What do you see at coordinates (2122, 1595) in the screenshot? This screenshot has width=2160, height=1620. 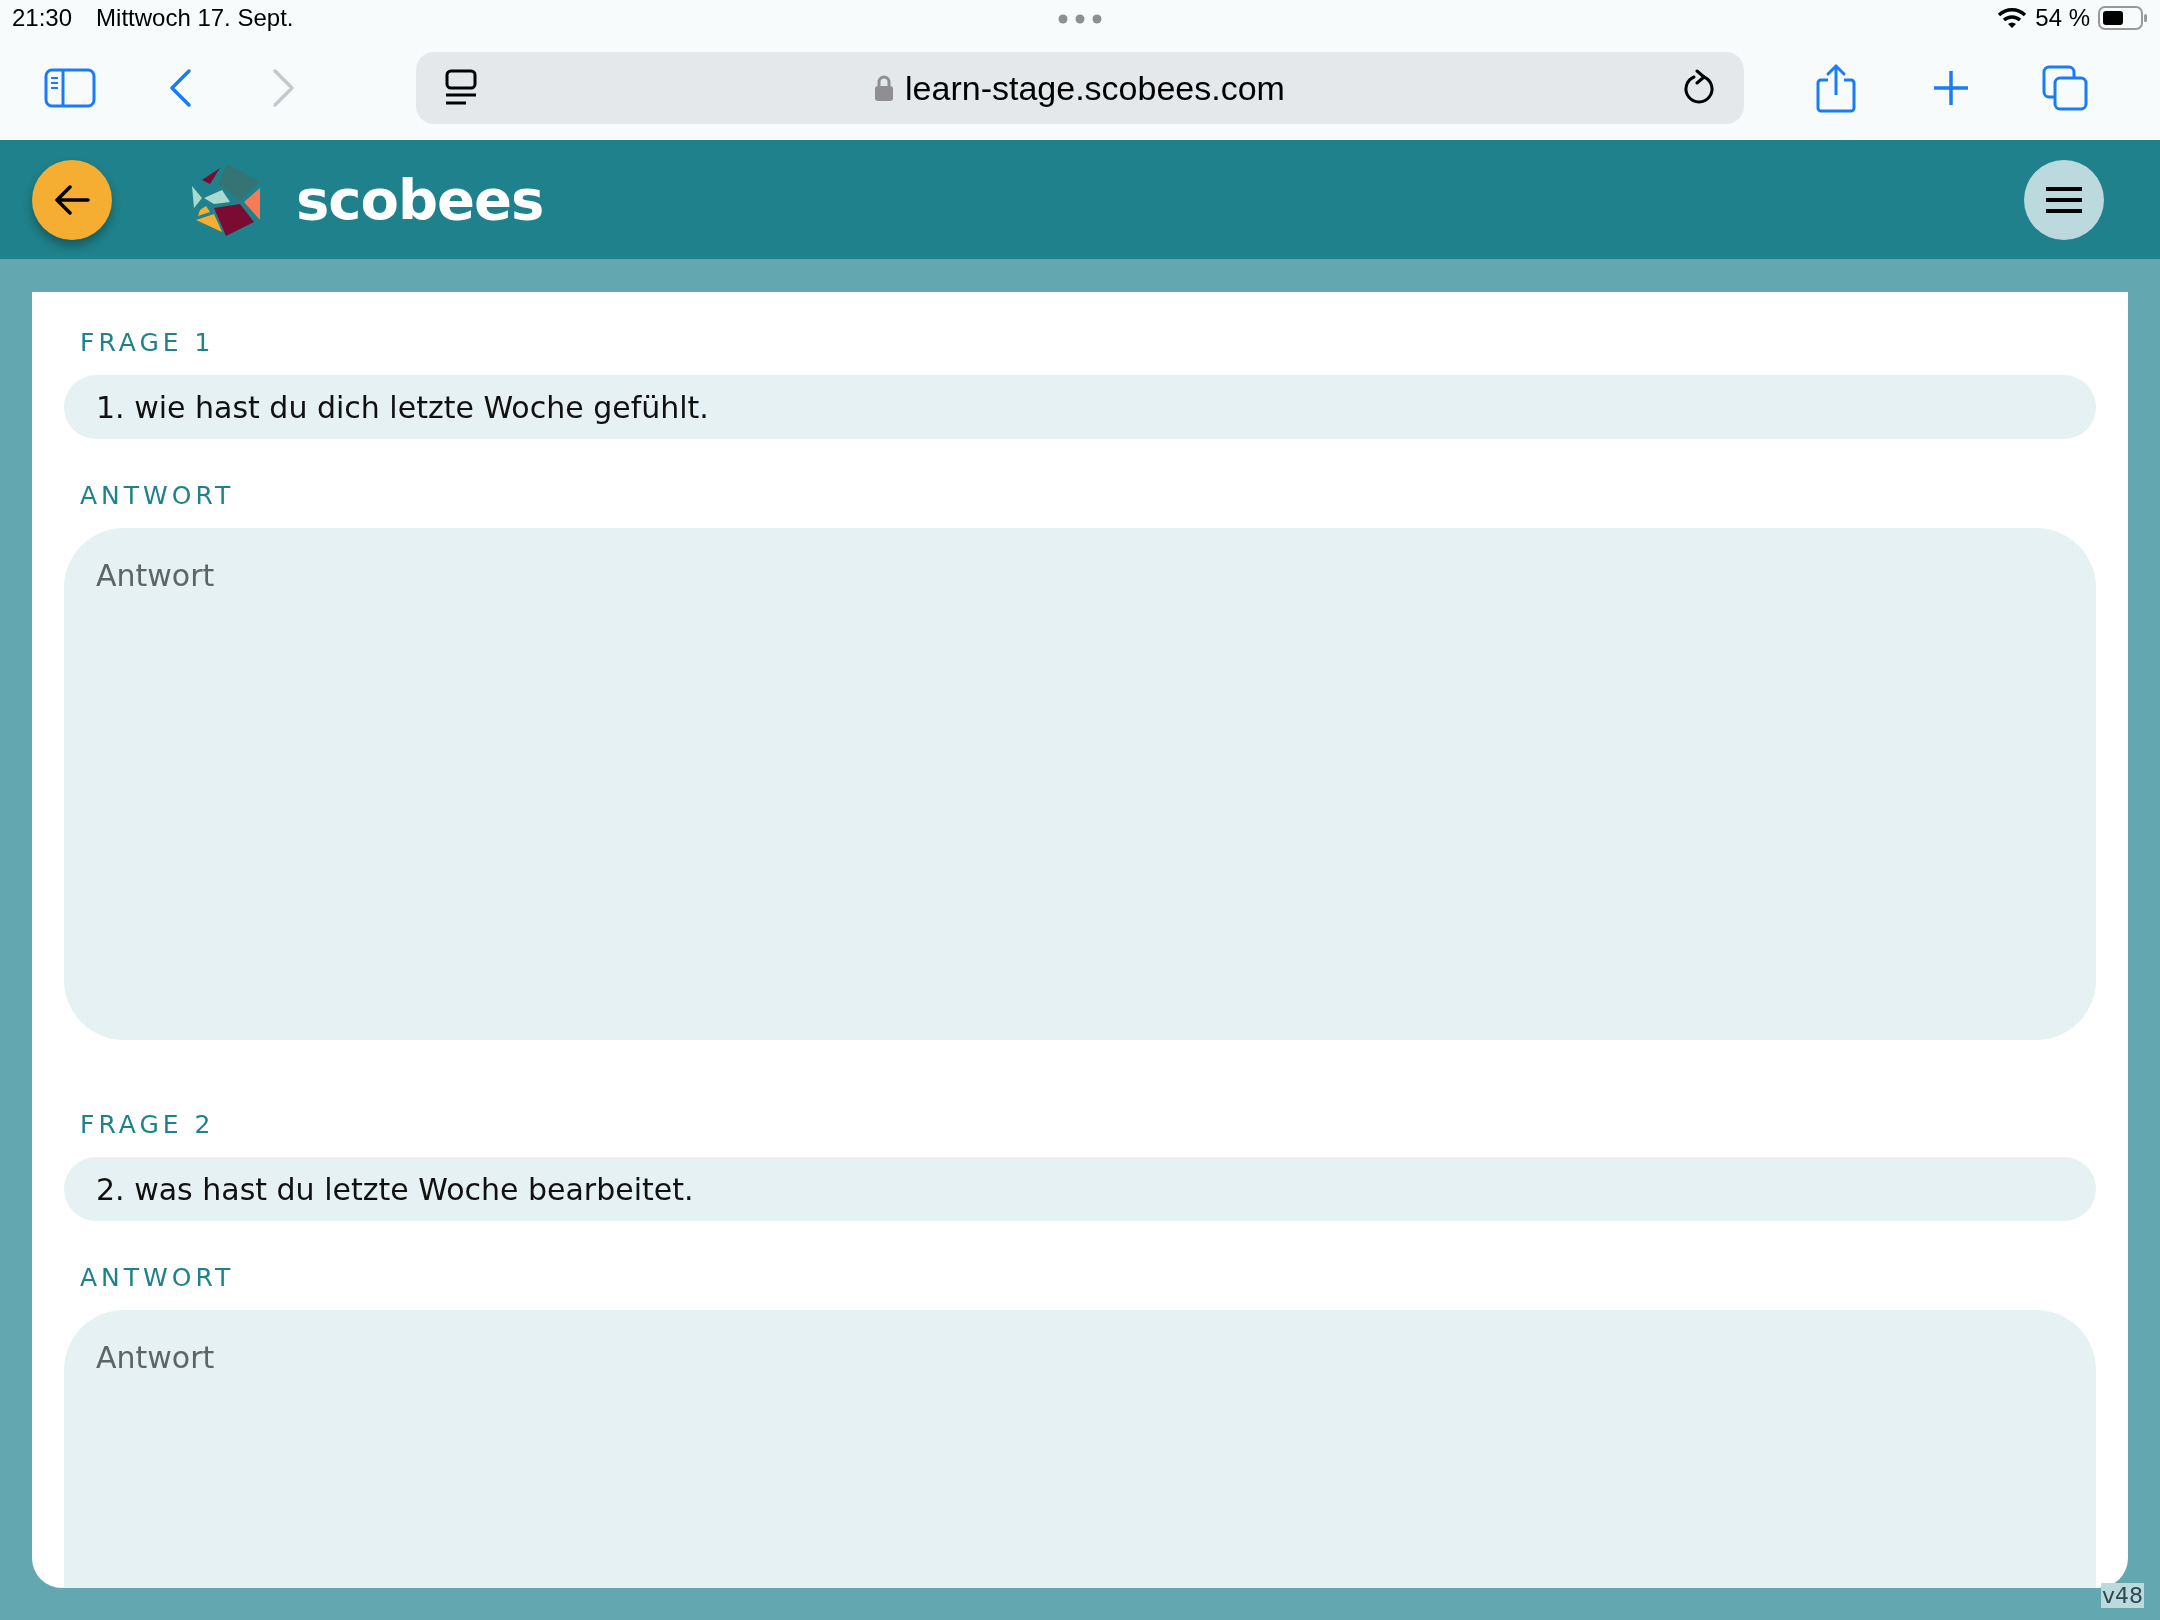 I see `version-label: v48` at bounding box center [2122, 1595].